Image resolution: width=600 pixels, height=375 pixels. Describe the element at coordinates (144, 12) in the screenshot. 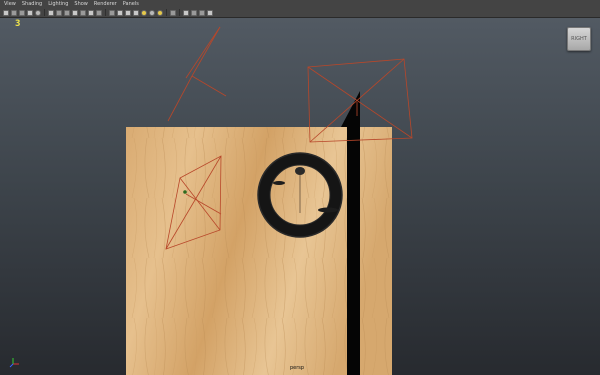

I see `use-all-lights-icon` at that location.